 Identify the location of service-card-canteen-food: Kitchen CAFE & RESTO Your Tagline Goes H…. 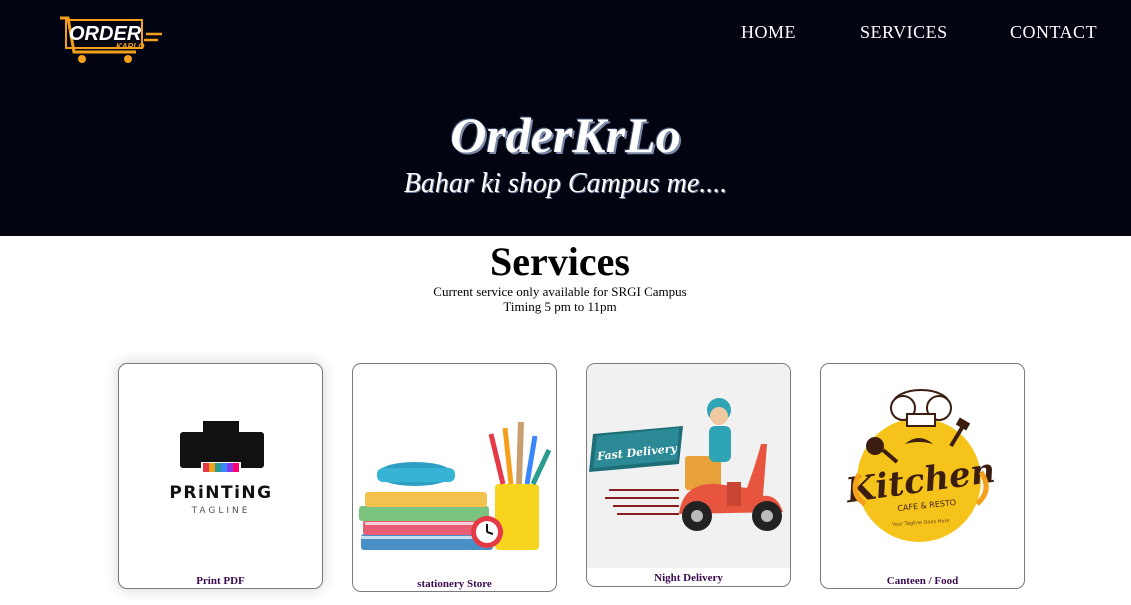
(922, 476).